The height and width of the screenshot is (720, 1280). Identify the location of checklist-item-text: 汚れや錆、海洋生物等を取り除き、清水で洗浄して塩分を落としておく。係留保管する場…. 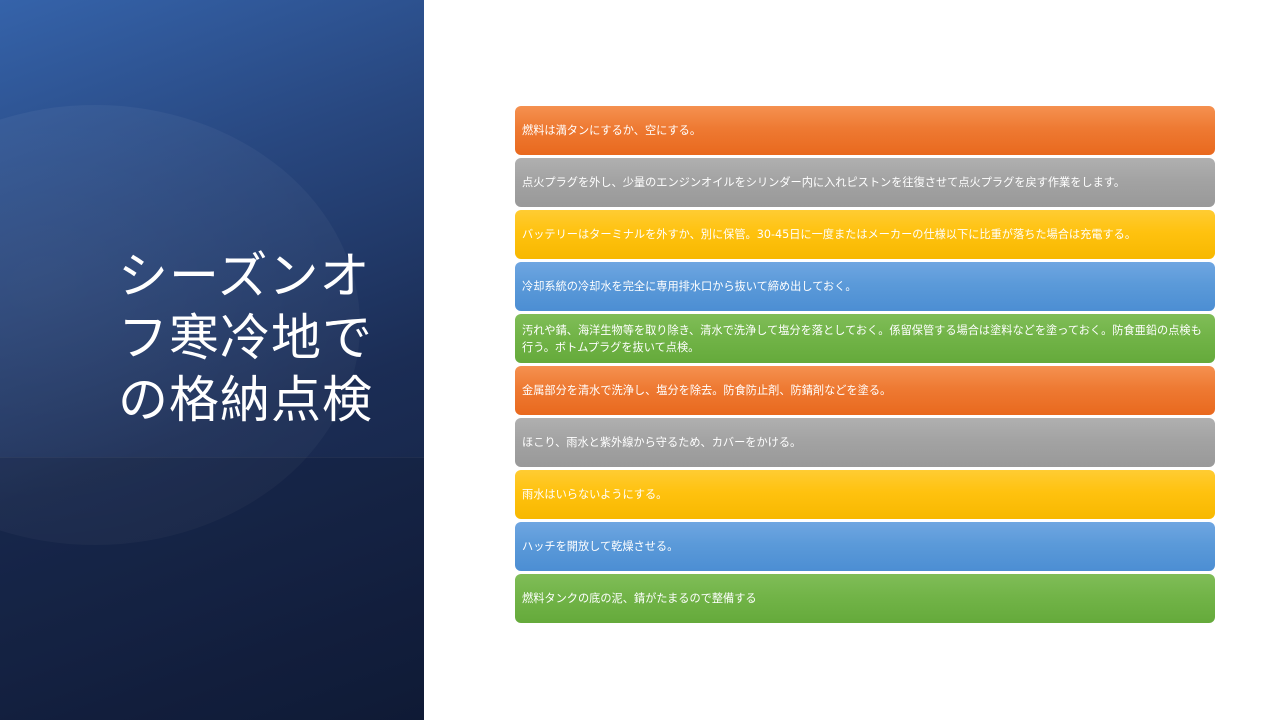
(862, 338).